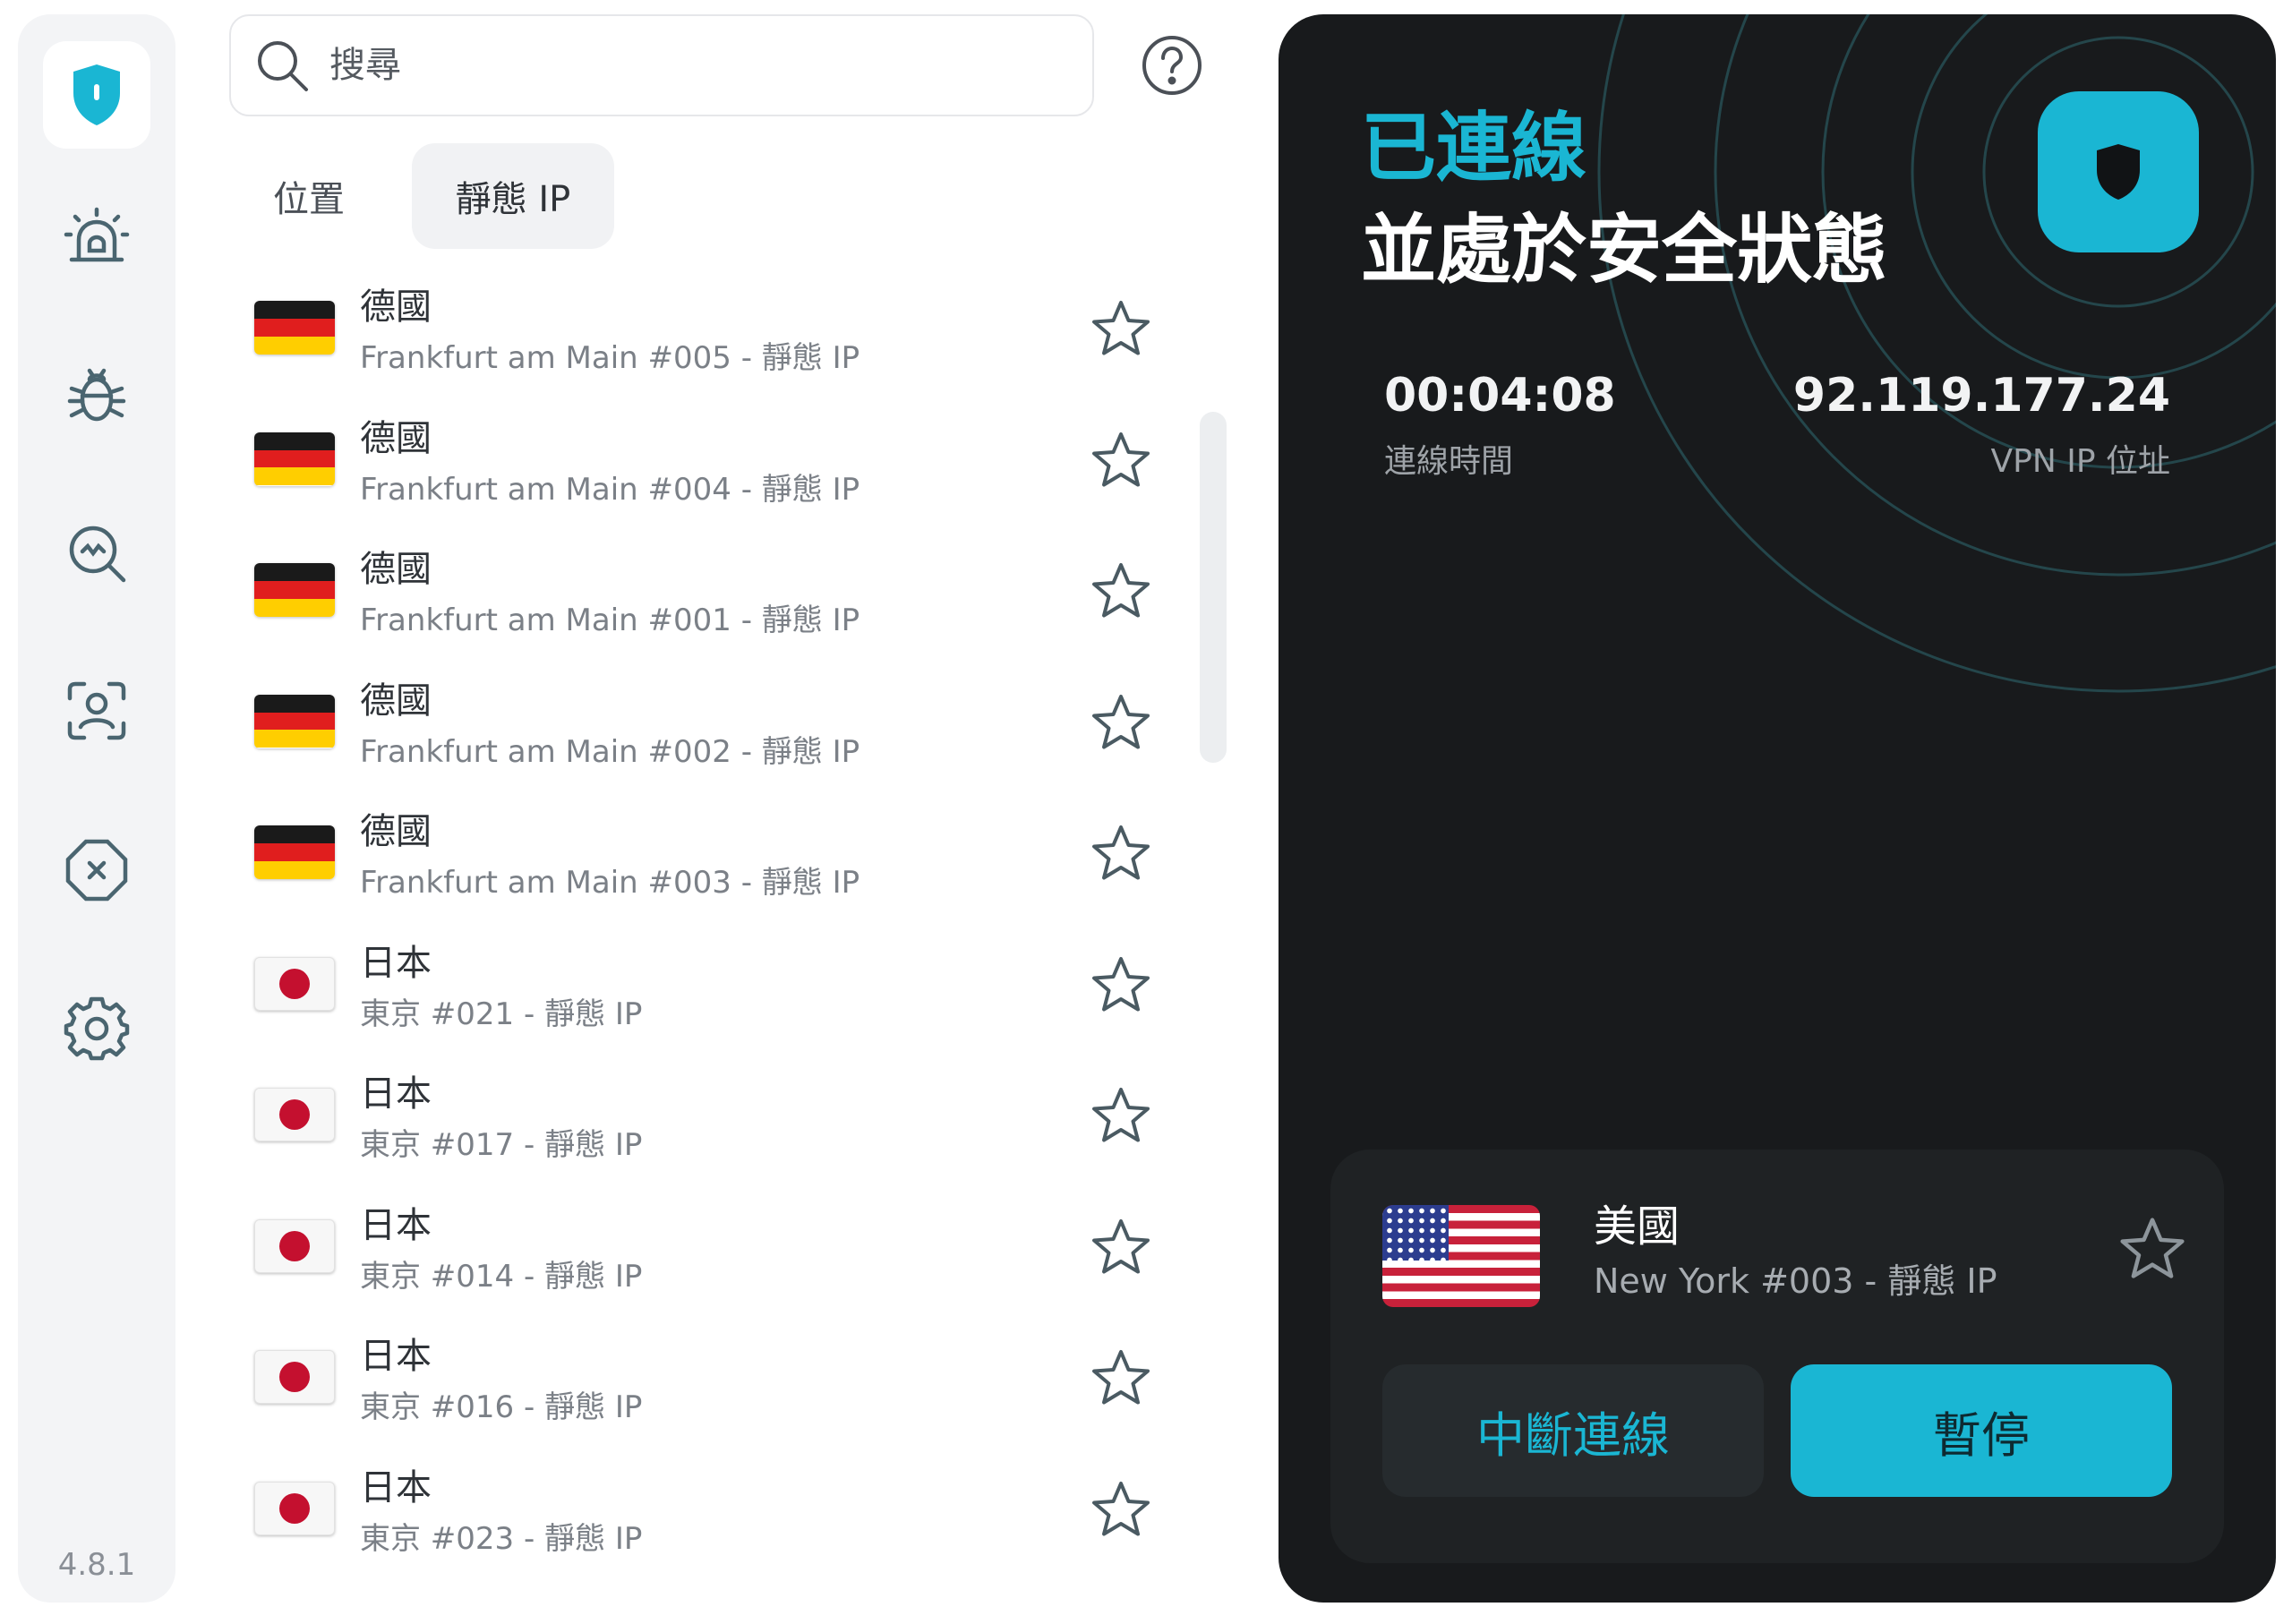 The image size is (2292, 1624). Describe the element at coordinates (699, 1380) in the screenshot. I see `list-item: 日本 東京 #016 - 靜態 IP` at that location.